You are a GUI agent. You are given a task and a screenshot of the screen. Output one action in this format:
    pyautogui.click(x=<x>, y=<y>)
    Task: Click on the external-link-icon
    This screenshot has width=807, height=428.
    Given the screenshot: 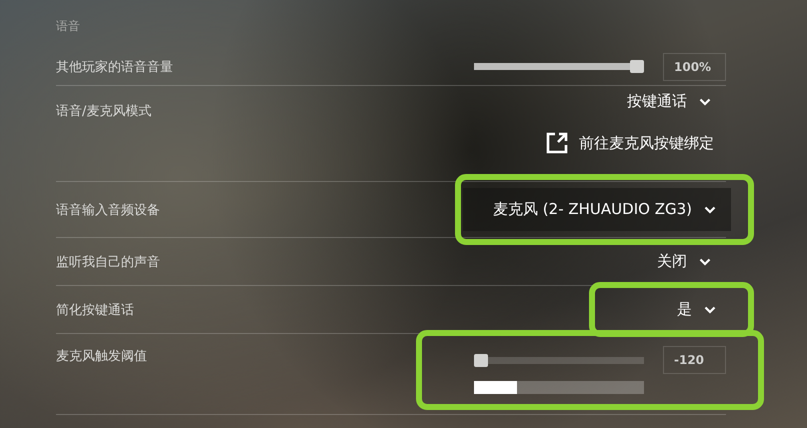 What is the action you would take?
    pyautogui.click(x=557, y=143)
    